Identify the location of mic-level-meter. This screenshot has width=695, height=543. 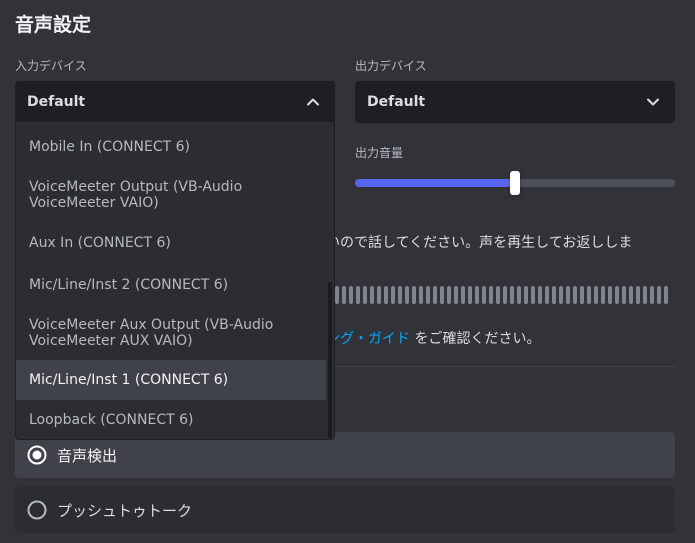
(505, 295).